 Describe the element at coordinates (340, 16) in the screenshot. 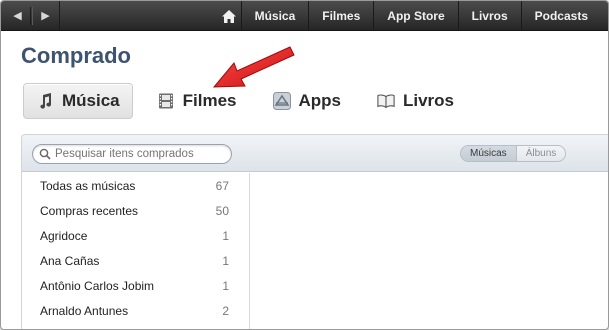

I see `nav-link-filmes: Filmes` at that location.